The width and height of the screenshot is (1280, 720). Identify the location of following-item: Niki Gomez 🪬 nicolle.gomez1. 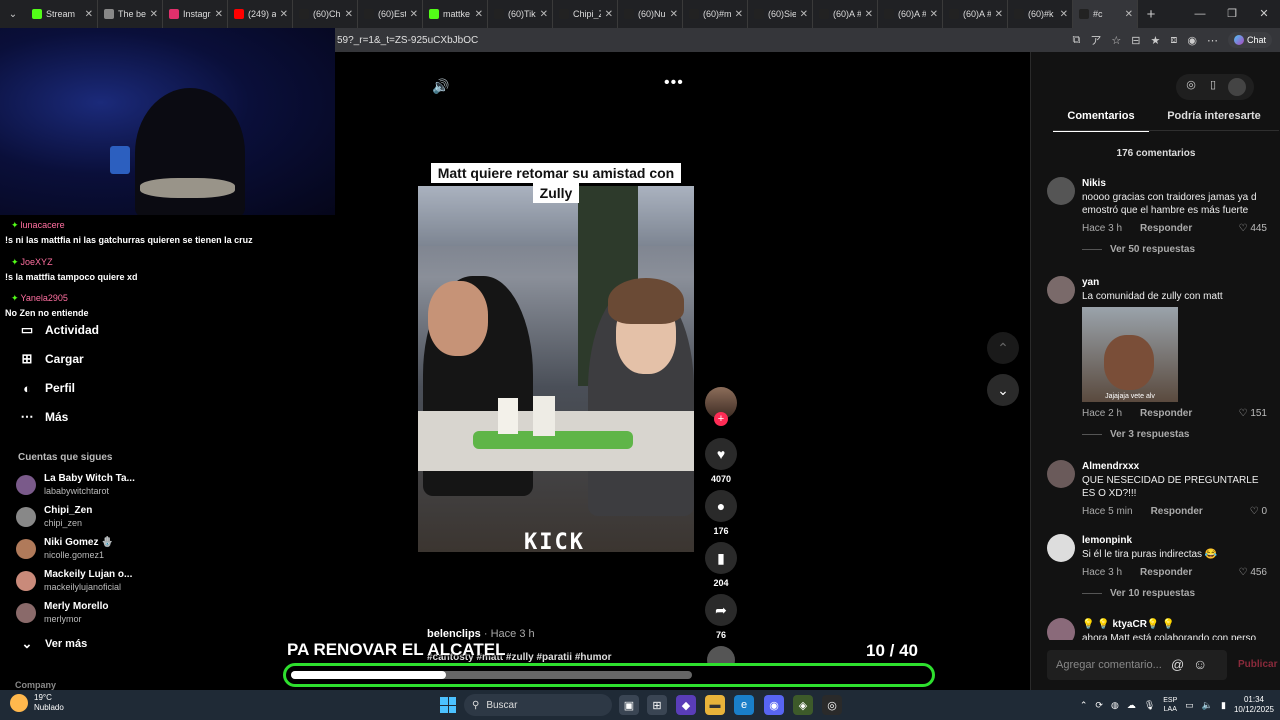
(65, 549).